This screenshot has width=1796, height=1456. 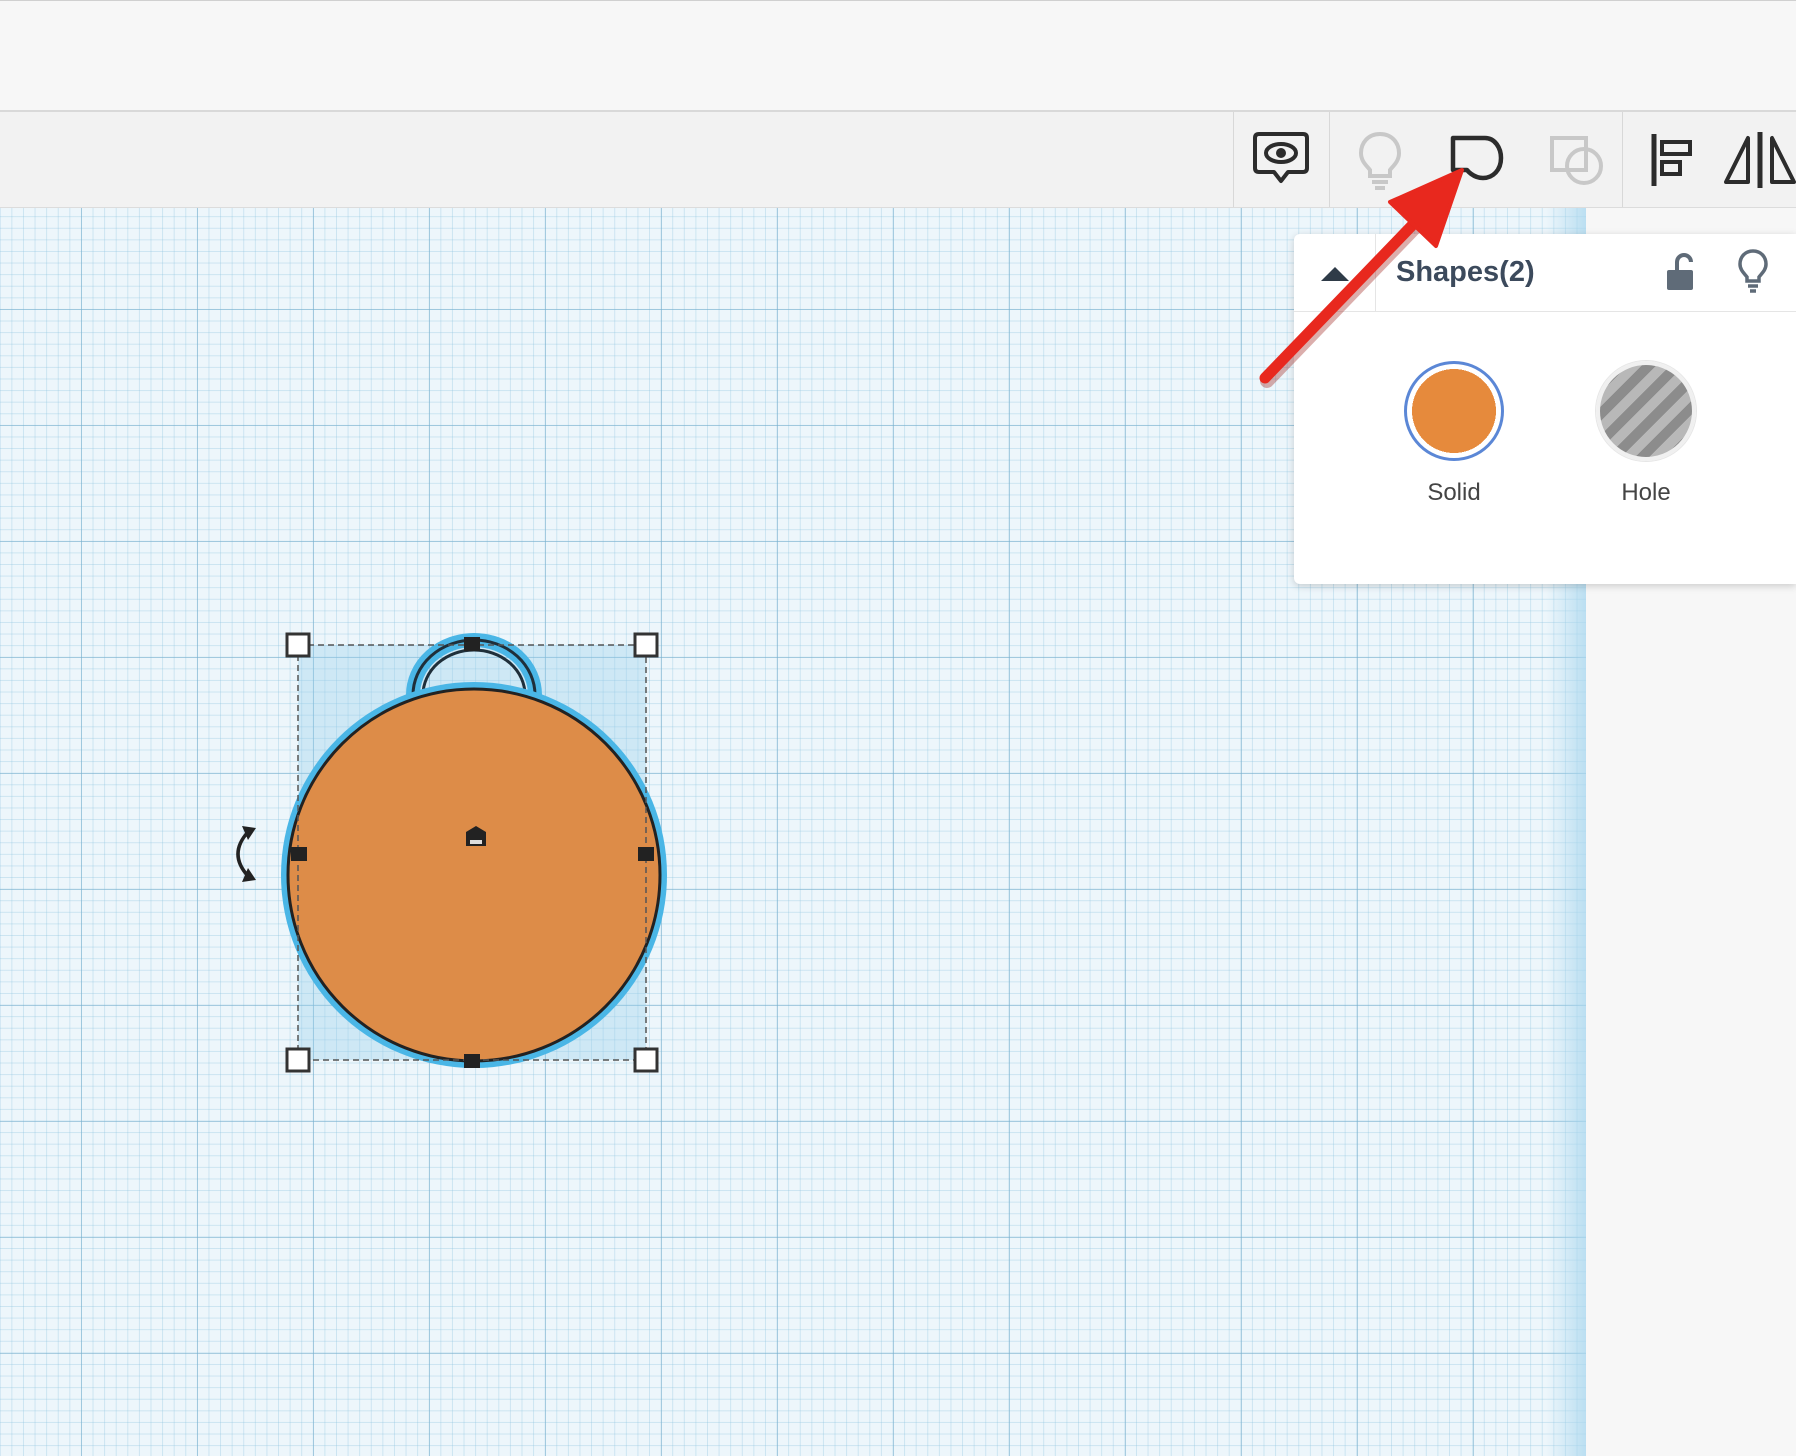 I want to click on hide-button, so click(x=1753, y=273).